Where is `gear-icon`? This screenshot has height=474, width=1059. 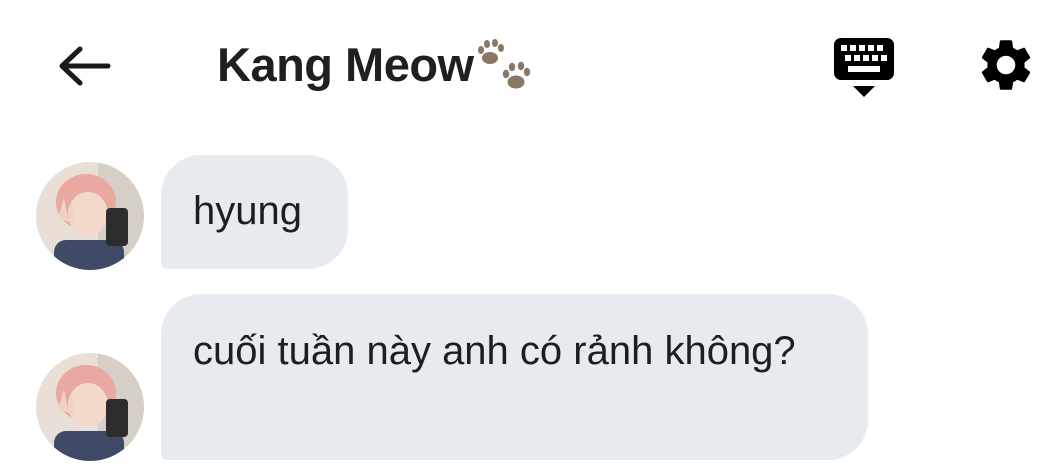
gear-icon is located at coordinates (1006, 65).